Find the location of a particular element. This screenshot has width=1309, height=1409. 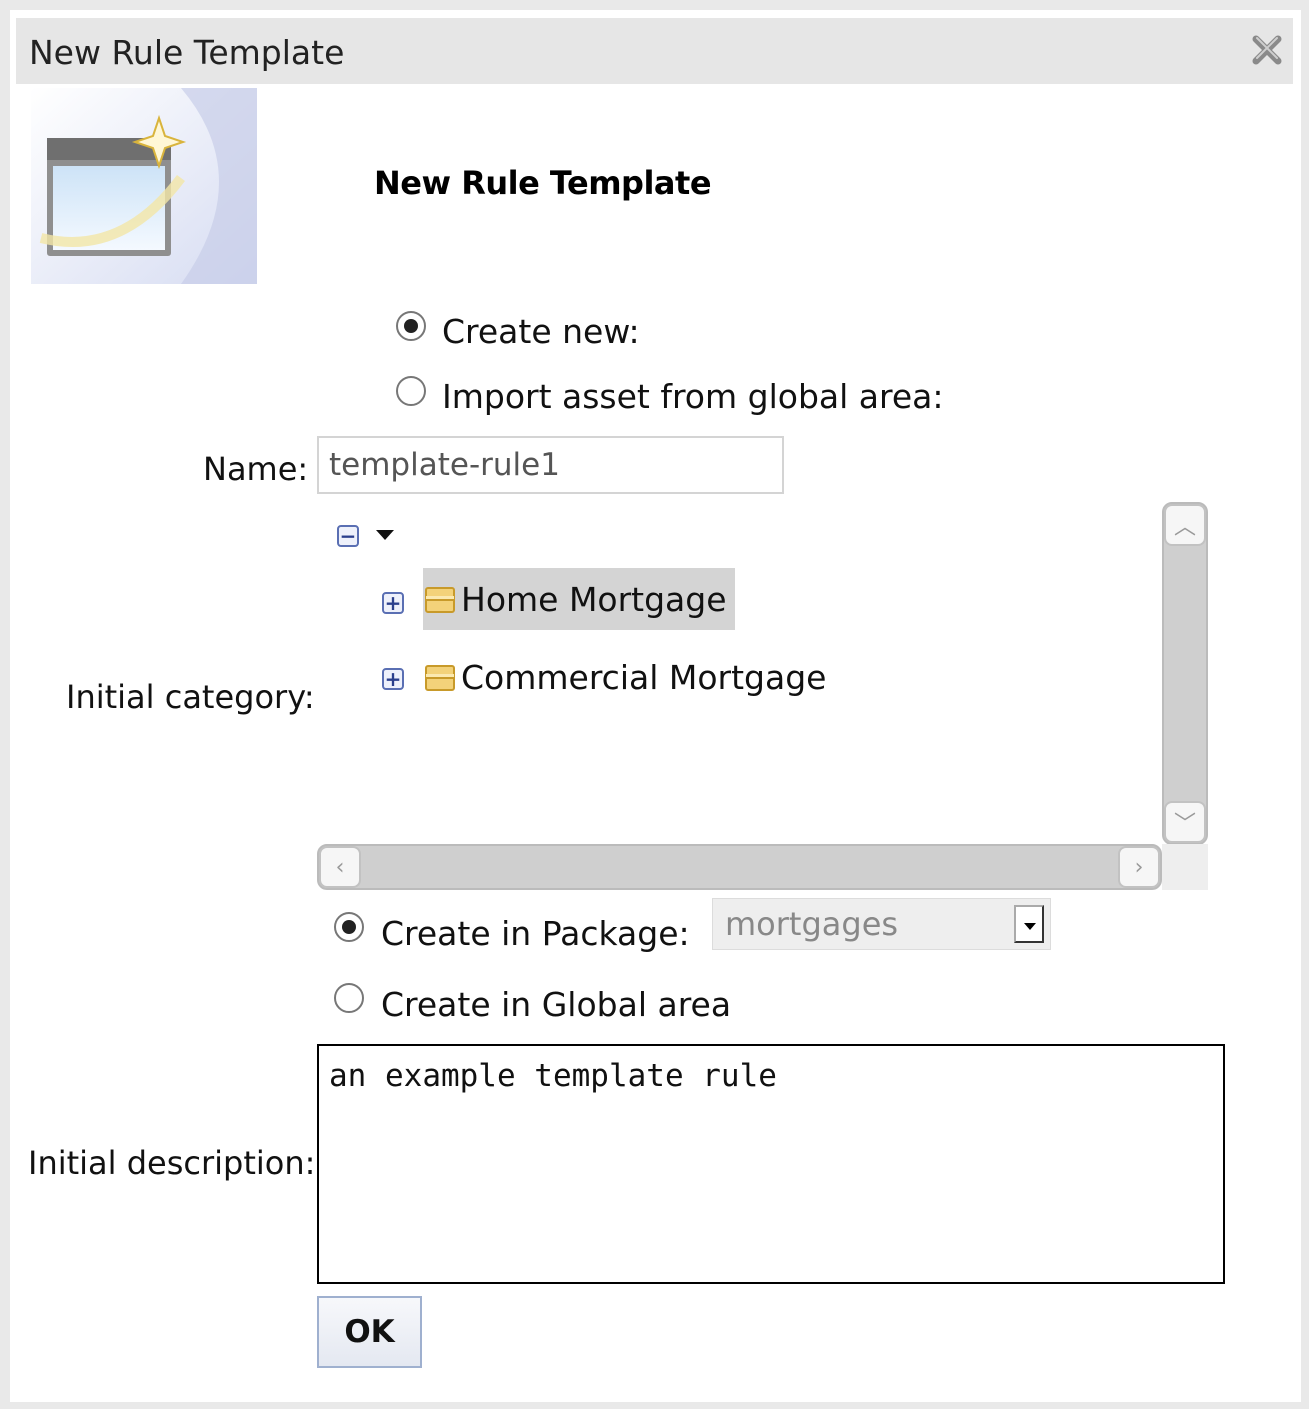

tree-collapse-icon: − is located at coordinates (348, 536).